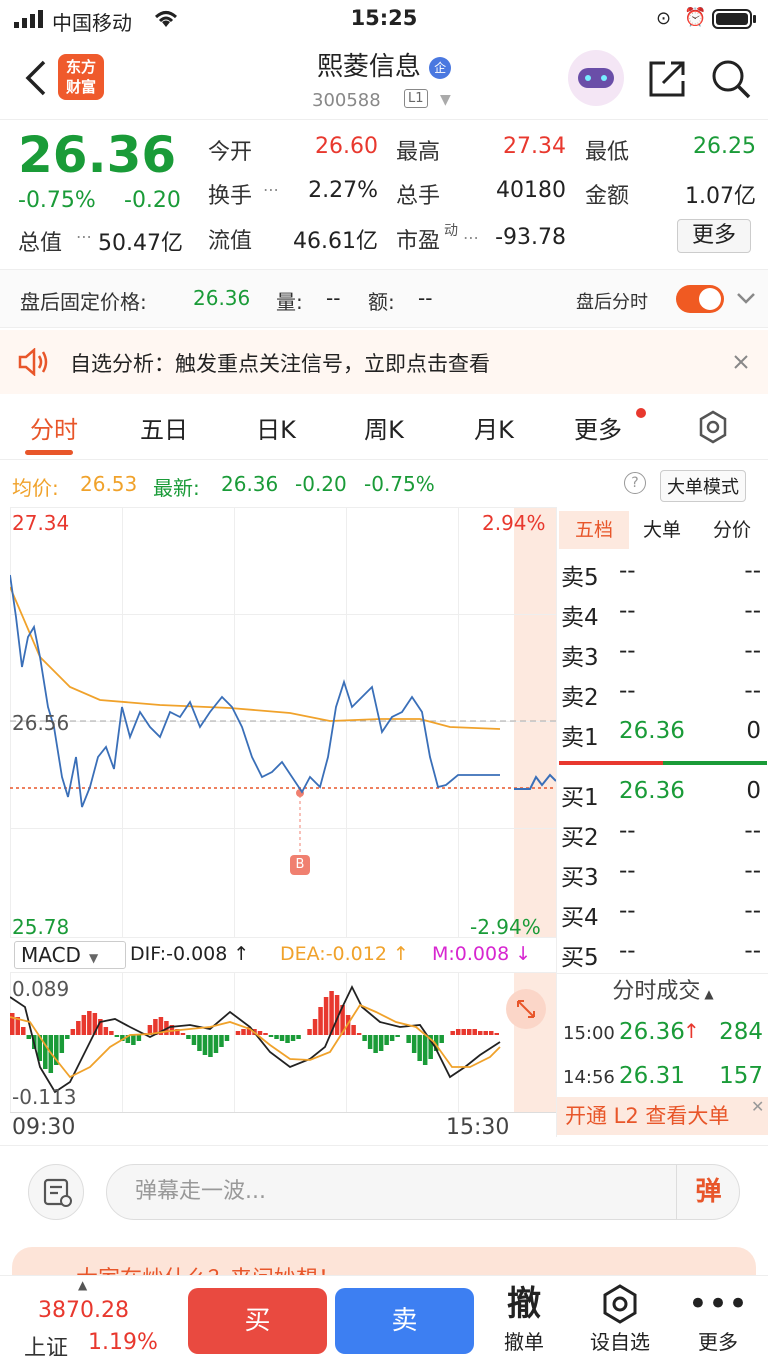 Image resolution: width=768 pixels, height=1366 pixels. Describe the element at coordinates (344, 954) in the screenshot. I see `dea-value: DEA:-0.012 ↑` at that location.